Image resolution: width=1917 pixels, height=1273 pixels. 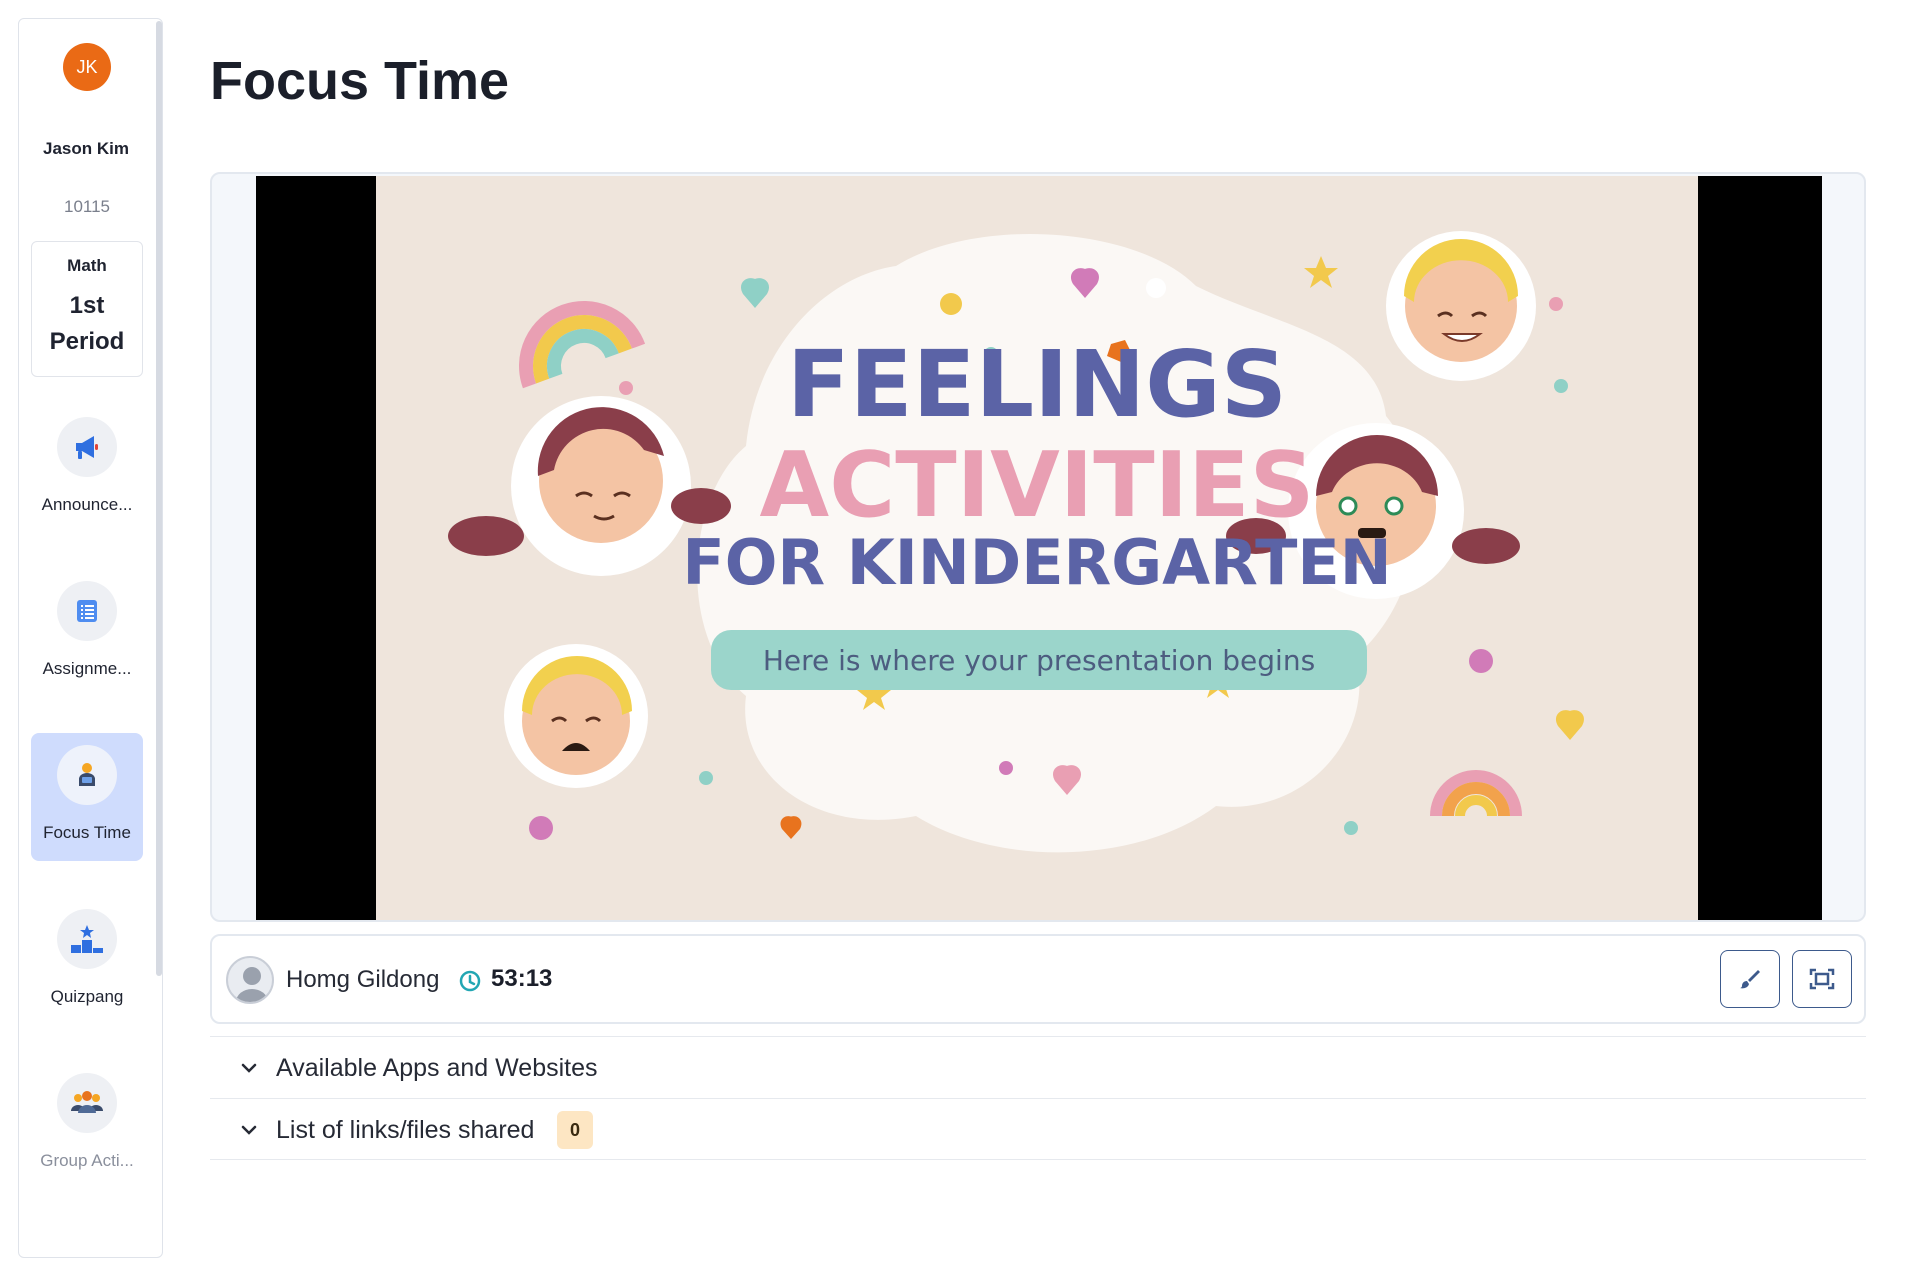 I want to click on podium-icon, so click(x=87, y=939).